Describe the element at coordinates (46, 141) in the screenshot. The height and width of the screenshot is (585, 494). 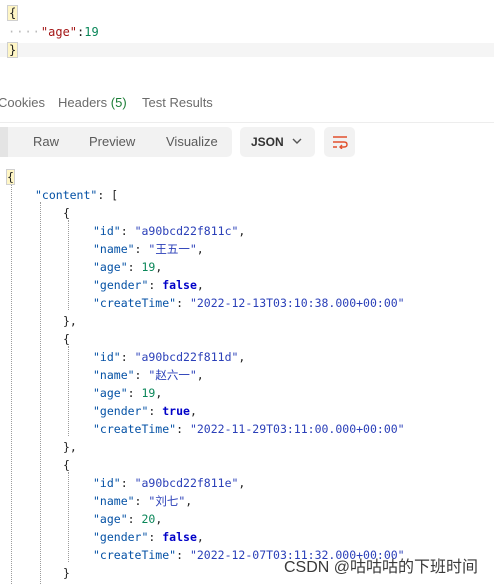
I see `view-mode-raw: Raw` at that location.